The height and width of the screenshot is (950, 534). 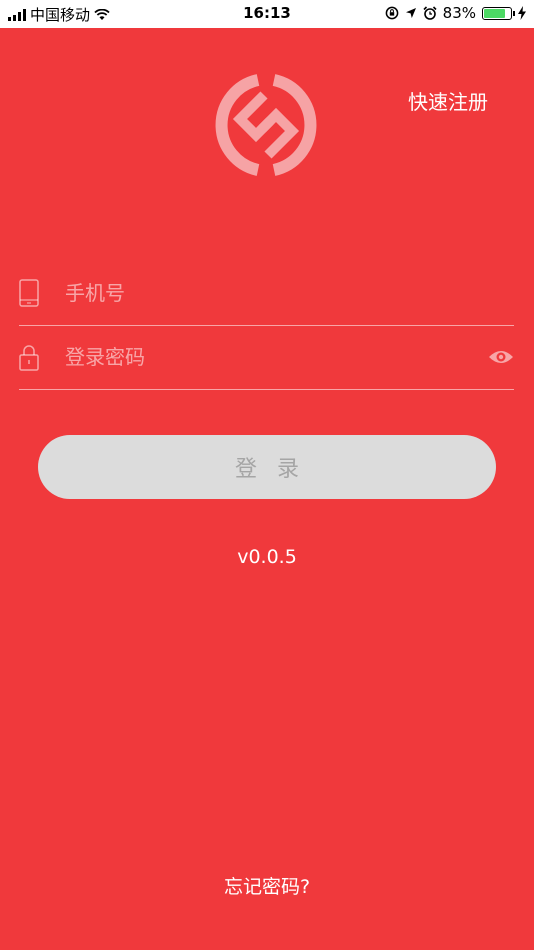 I want to click on lock-icon, so click(x=29, y=358).